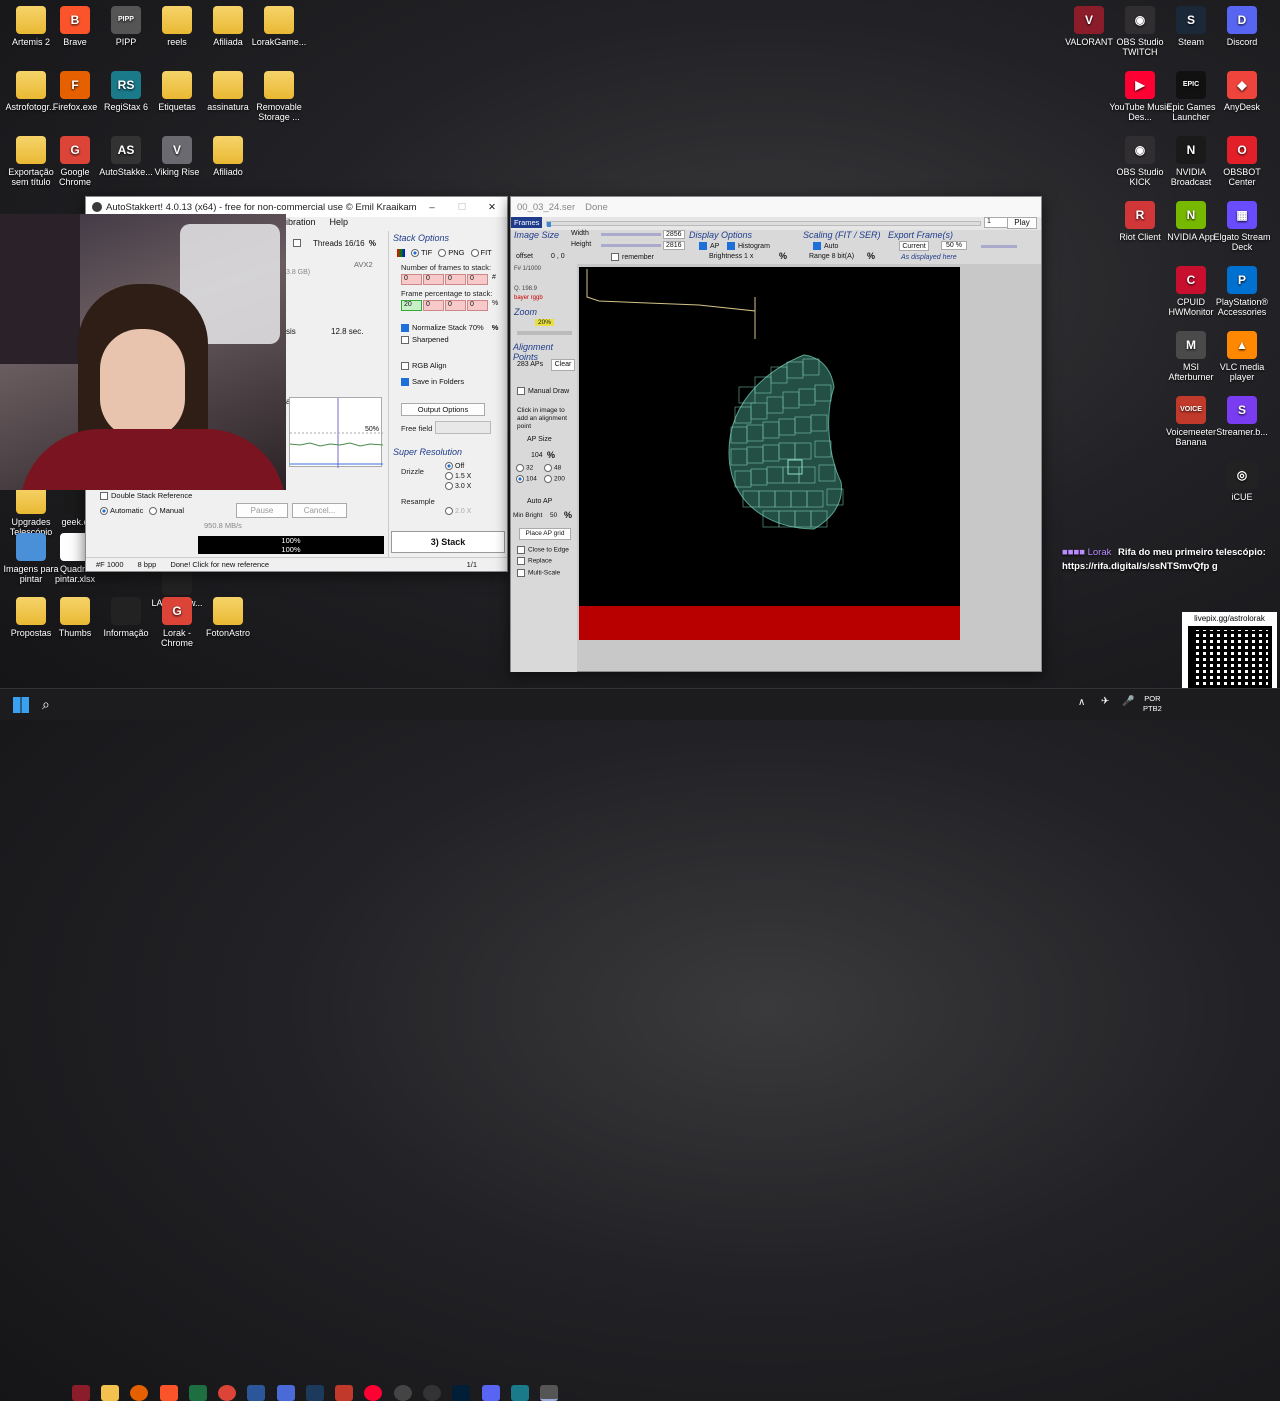  I want to click on menu-help: Help, so click(339, 222).